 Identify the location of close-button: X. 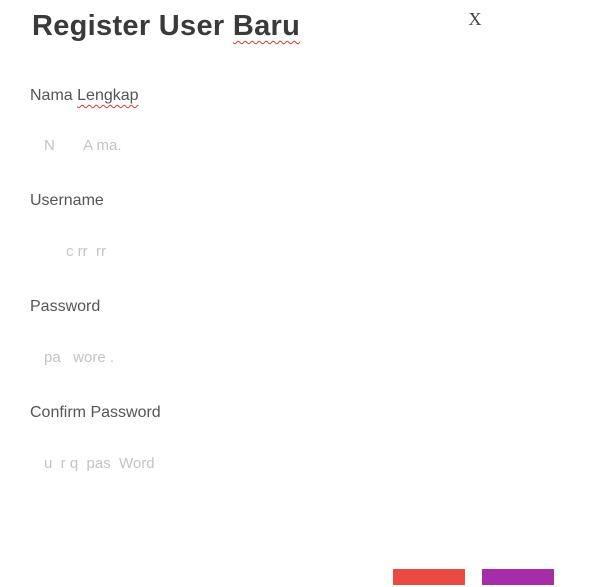
(475, 19).